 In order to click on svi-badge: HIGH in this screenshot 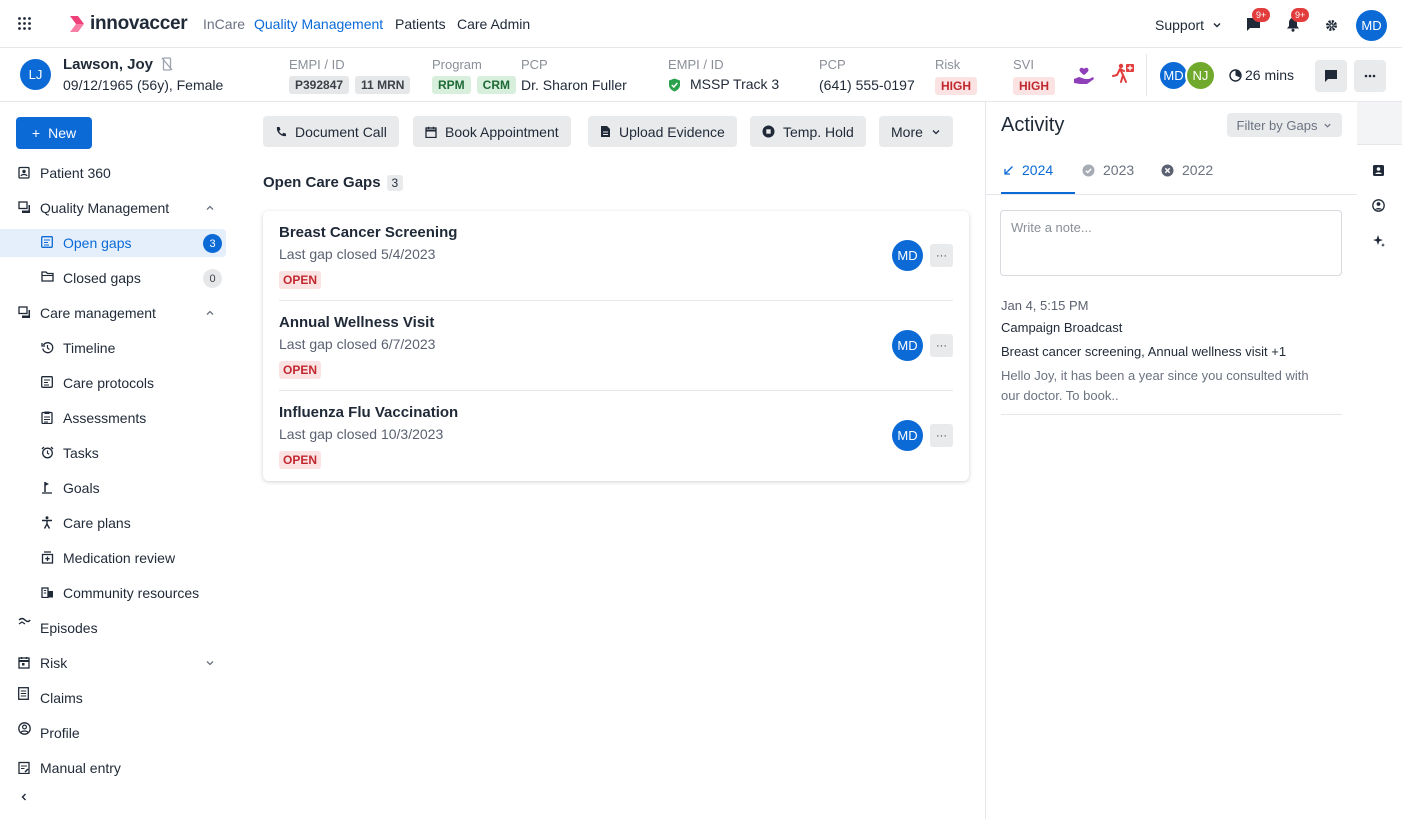, I will do `click(1034, 86)`.